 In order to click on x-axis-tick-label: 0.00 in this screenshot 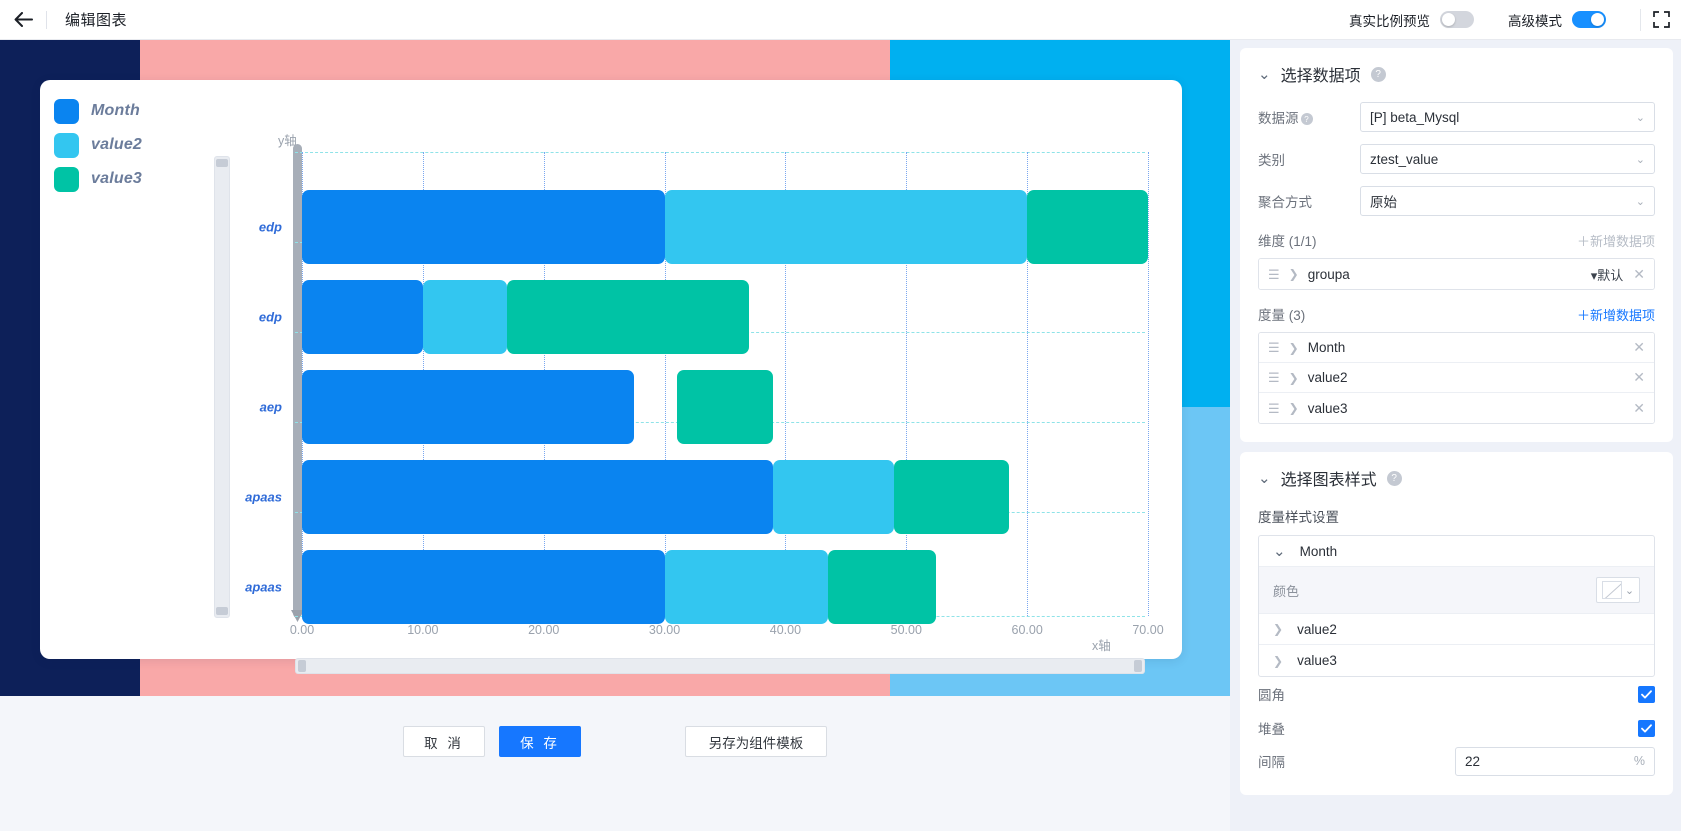, I will do `click(302, 630)`.